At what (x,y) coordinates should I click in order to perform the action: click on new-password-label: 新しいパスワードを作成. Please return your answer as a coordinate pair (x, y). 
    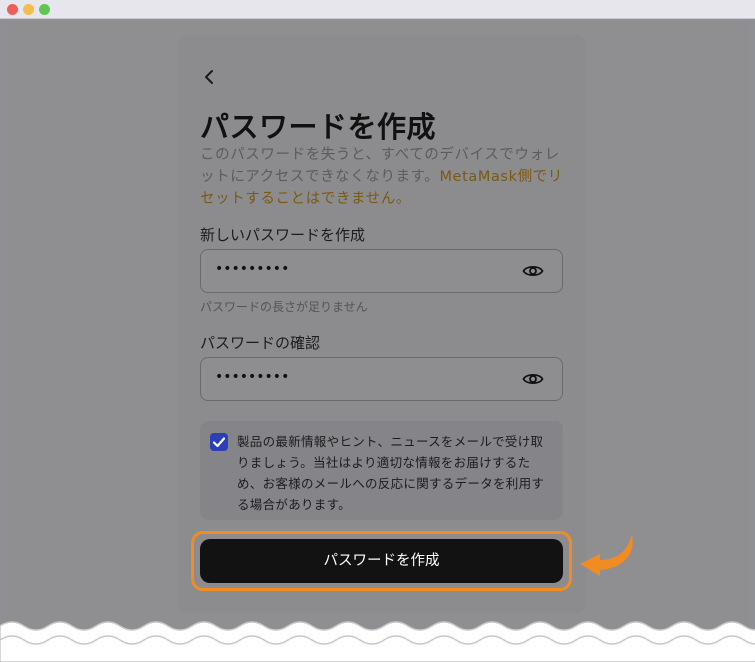
    Looking at the image, I should click on (283, 235).